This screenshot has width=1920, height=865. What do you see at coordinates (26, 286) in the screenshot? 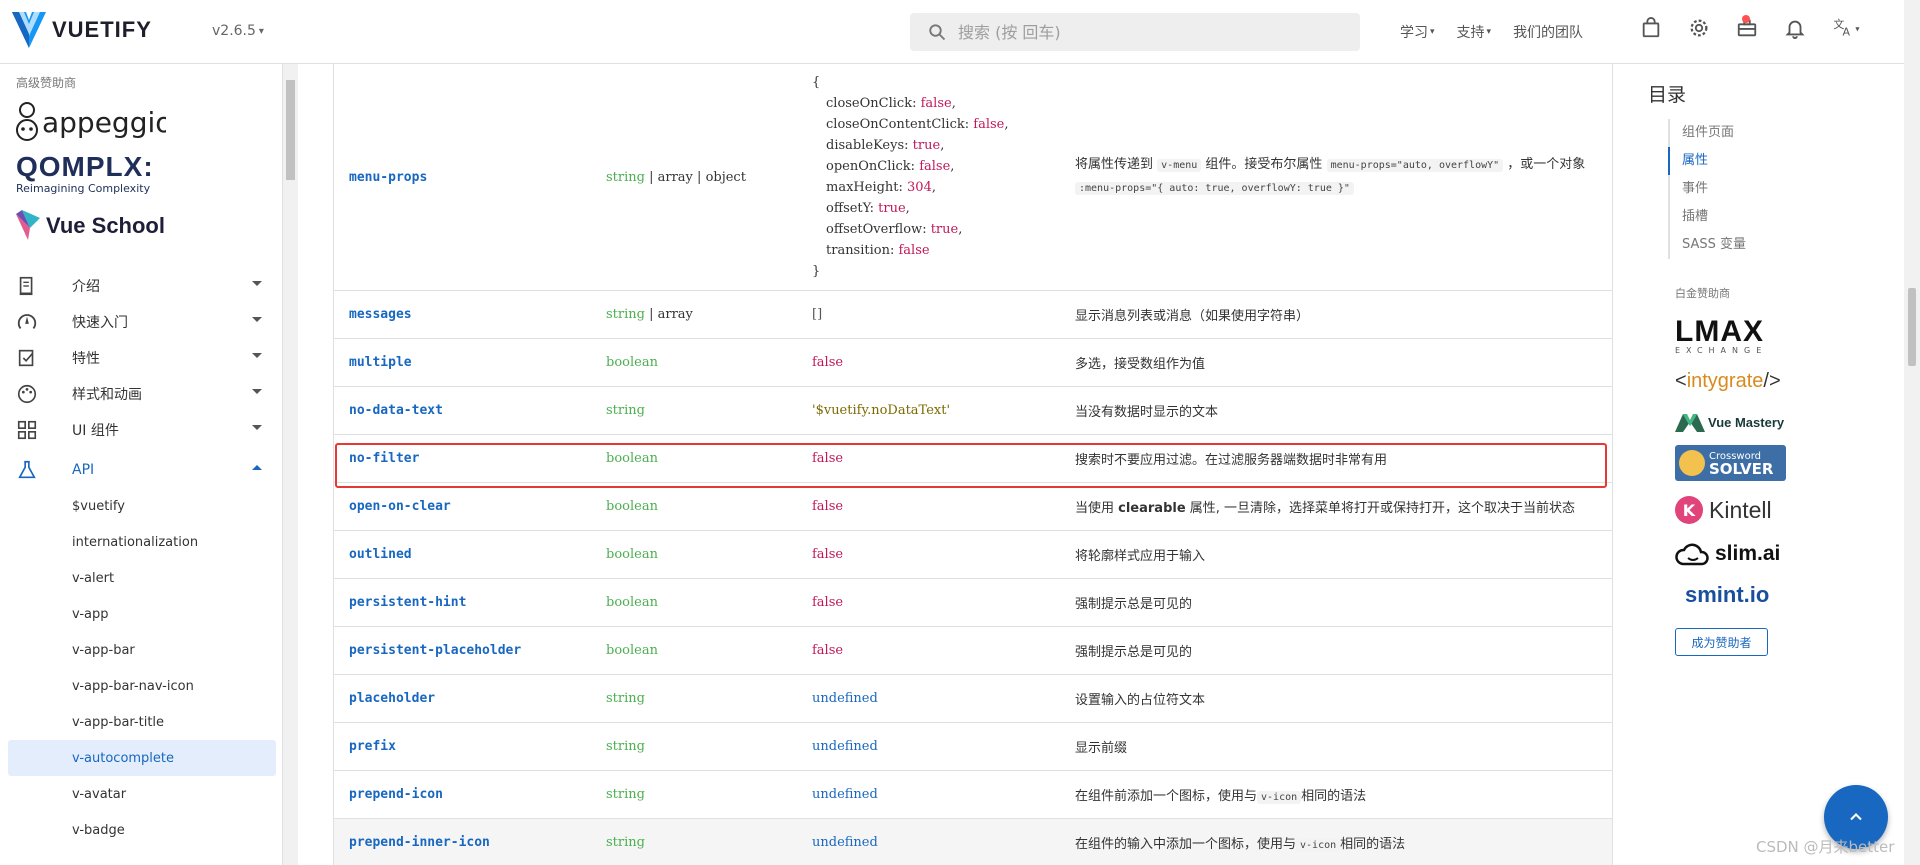
I see `book-icon` at bounding box center [26, 286].